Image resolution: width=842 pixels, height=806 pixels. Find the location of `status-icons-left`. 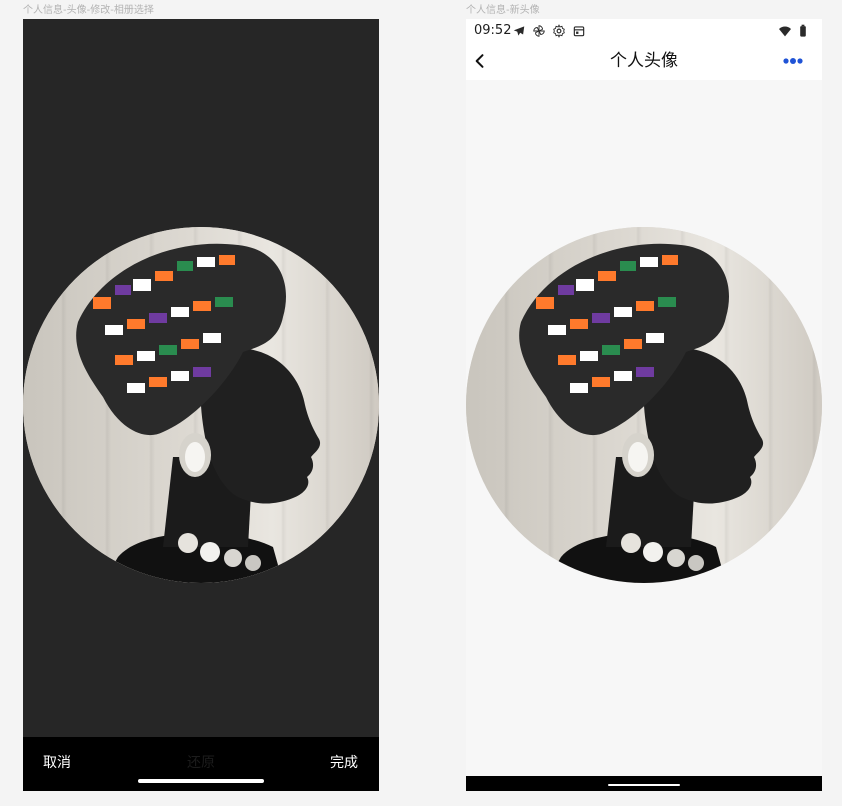

status-icons-left is located at coordinates (549, 31).